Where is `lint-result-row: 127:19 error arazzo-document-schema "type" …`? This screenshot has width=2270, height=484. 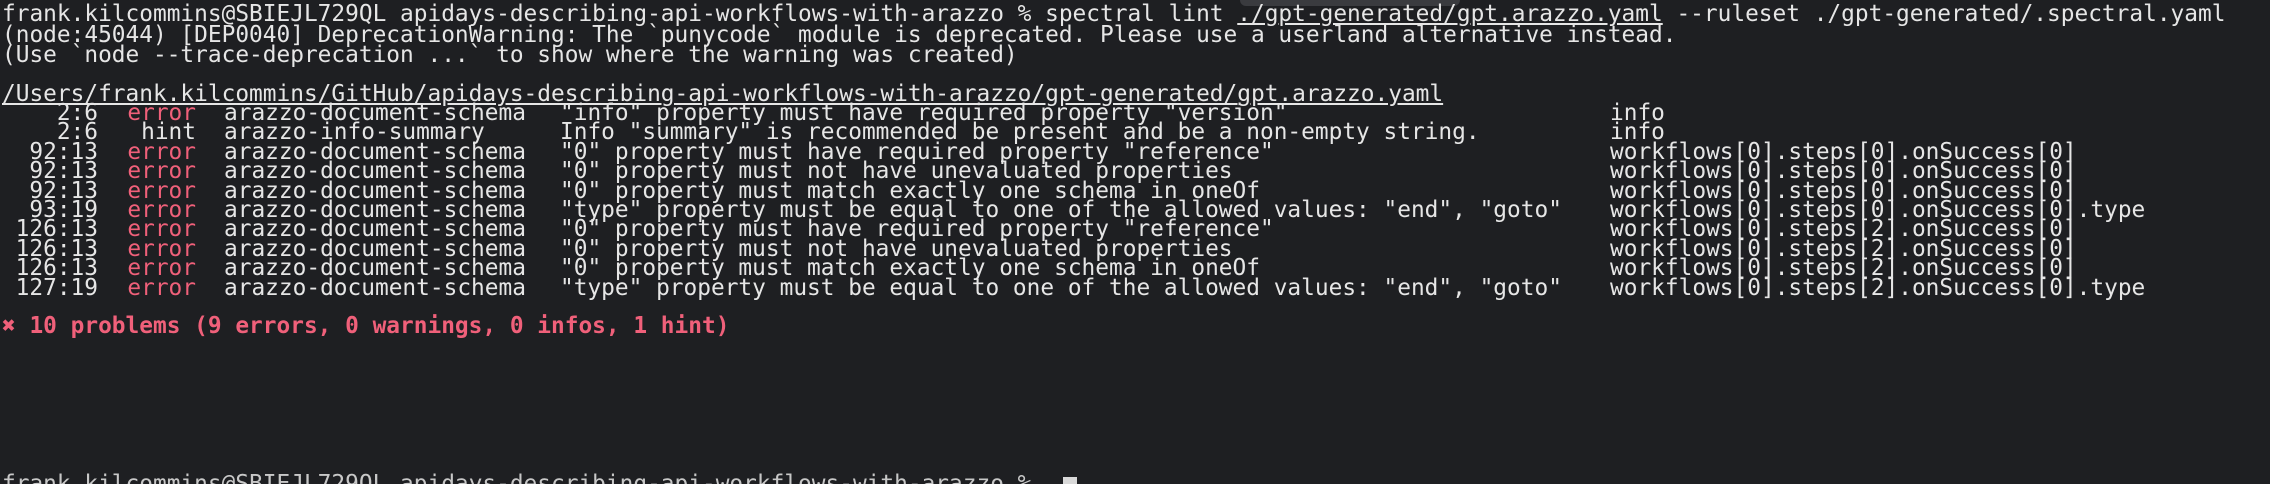 lint-result-row: 127:19 error arazzo-document-schema "type" … is located at coordinates (1136, 288).